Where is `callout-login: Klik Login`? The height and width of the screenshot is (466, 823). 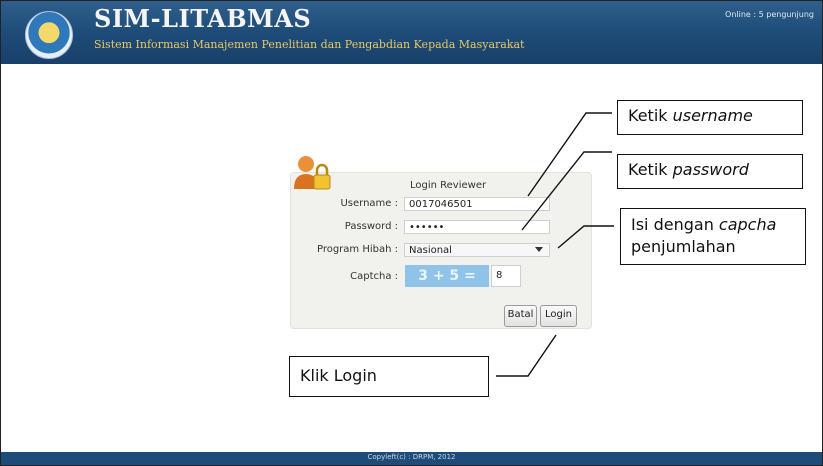 callout-login: Klik Login is located at coordinates (389, 376).